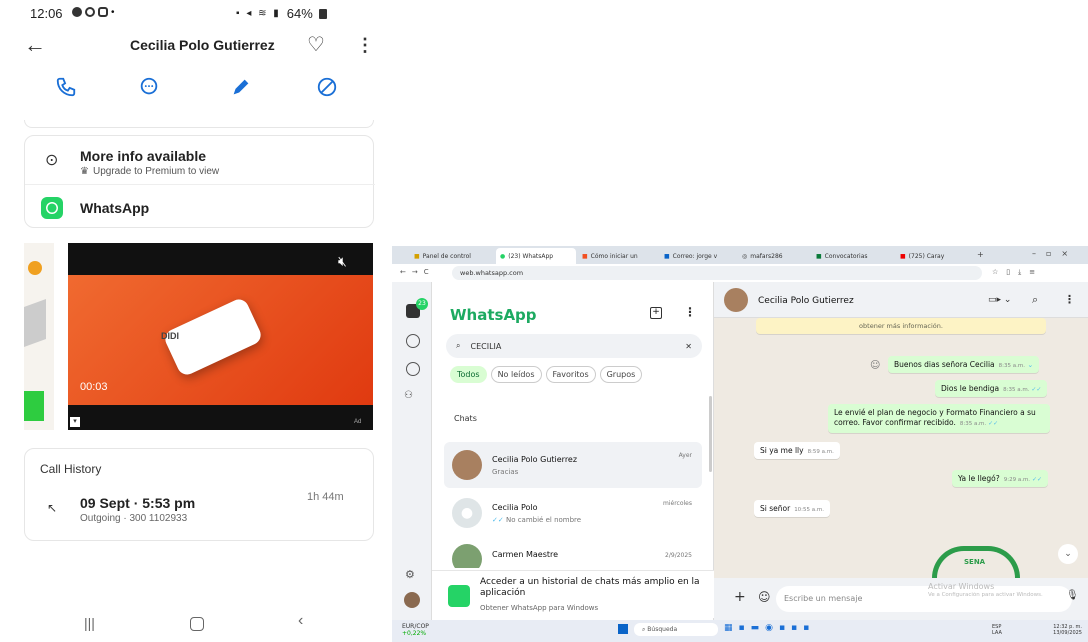  What do you see at coordinates (413, 369) in the screenshot?
I see `channels-icon` at bounding box center [413, 369].